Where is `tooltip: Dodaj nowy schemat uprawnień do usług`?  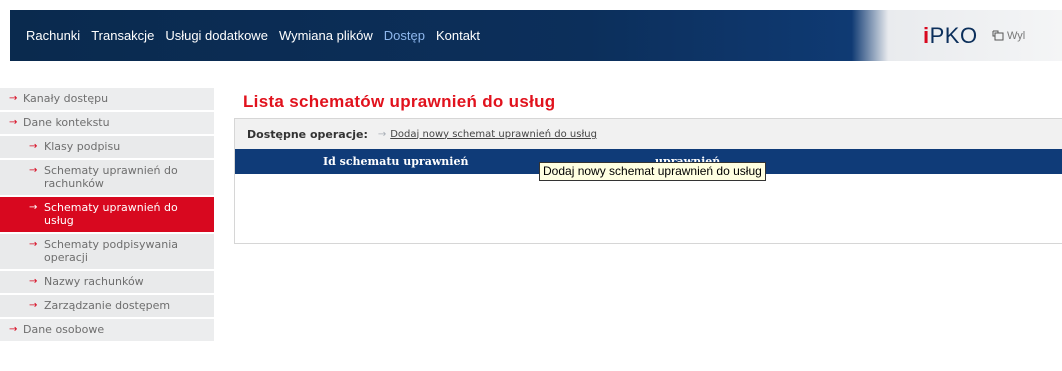
tooltip: Dodaj nowy schemat uprawnień do usług is located at coordinates (652, 171).